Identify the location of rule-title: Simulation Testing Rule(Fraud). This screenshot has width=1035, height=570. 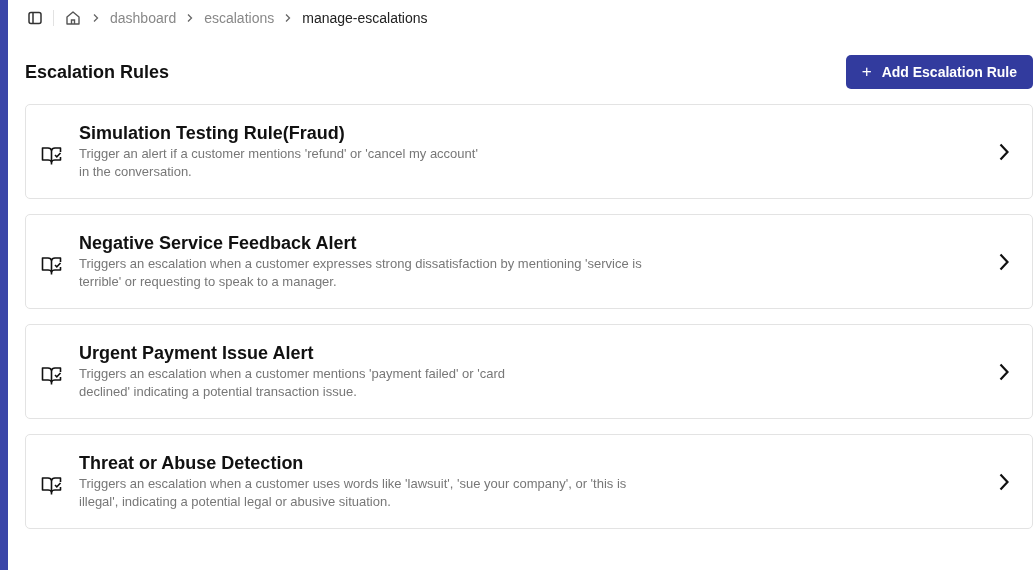
(212, 133).